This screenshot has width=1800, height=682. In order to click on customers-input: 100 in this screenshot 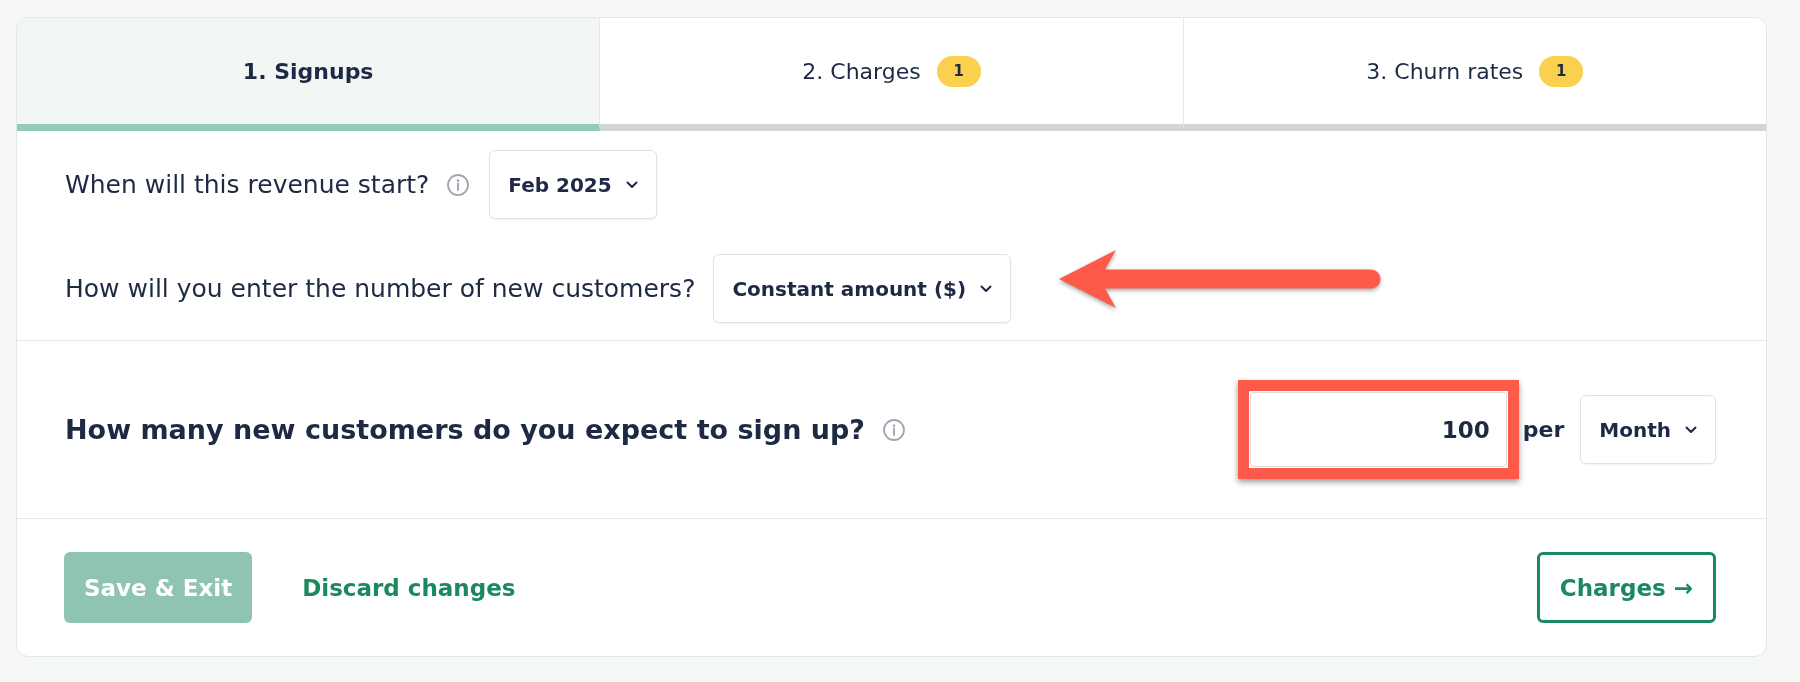, I will do `click(1378, 429)`.